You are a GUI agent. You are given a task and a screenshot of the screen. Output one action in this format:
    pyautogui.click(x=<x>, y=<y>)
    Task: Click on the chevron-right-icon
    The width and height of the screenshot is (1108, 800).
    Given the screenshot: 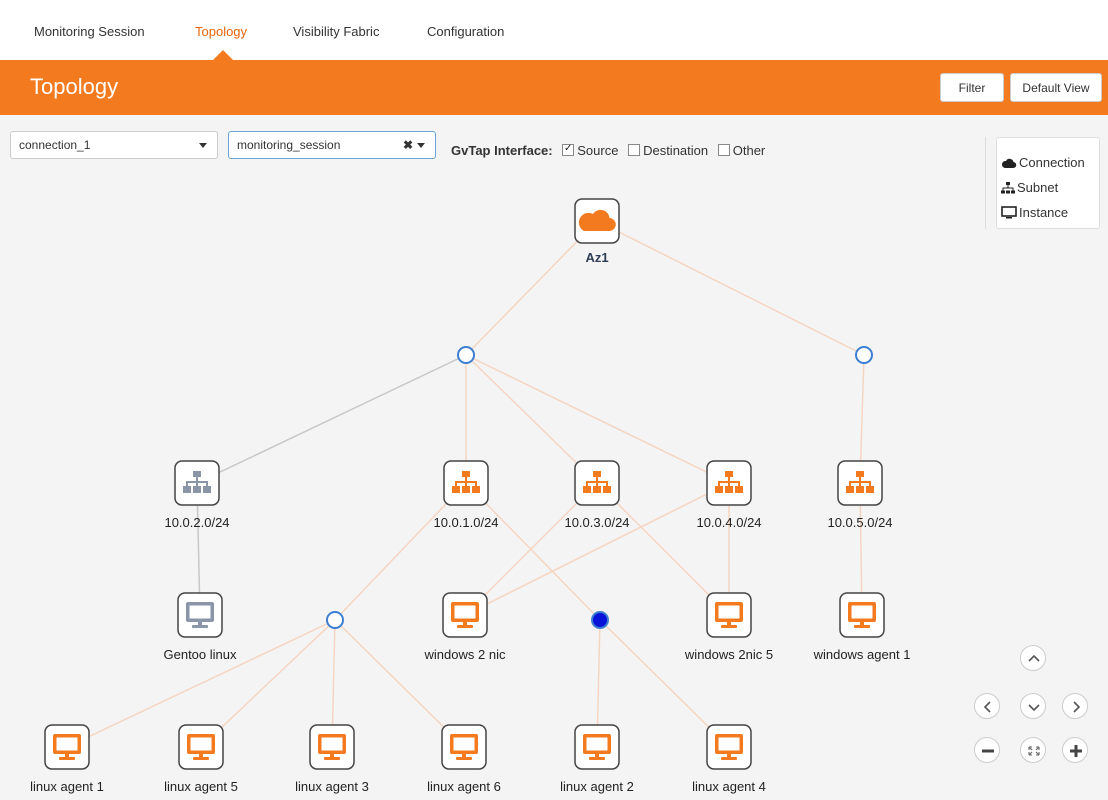 What is the action you would take?
    pyautogui.click(x=1077, y=707)
    